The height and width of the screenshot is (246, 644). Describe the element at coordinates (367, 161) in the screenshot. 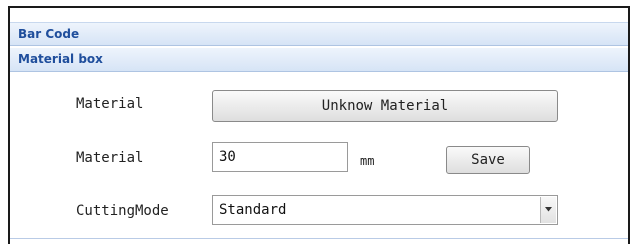

I see `length-unit-label: mm` at that location.